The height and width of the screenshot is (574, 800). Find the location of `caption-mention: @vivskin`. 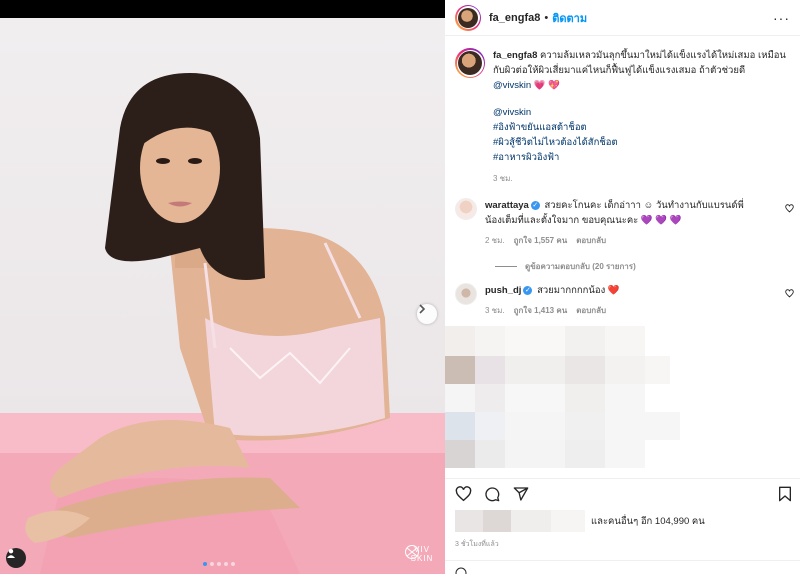

caption-mention: @vivskin is located at coordinates (512, 85).